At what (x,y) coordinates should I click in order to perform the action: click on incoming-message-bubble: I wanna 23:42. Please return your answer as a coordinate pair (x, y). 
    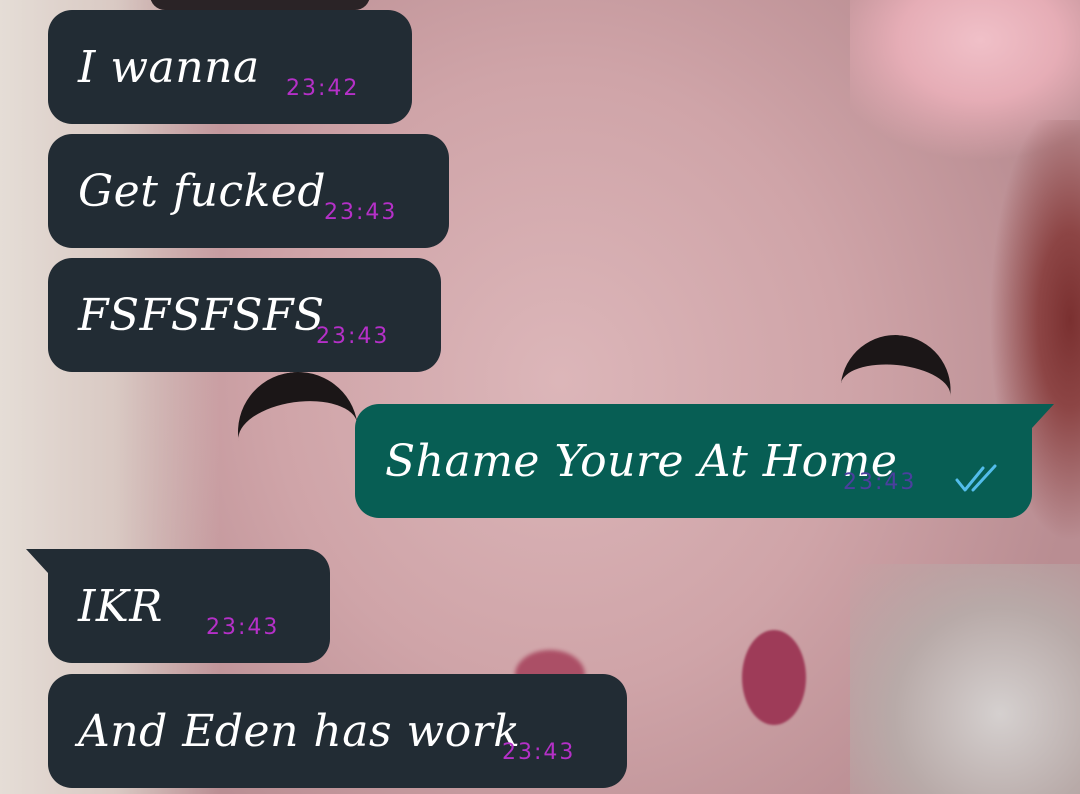
    Looking at the image, I should click on (230, 67).